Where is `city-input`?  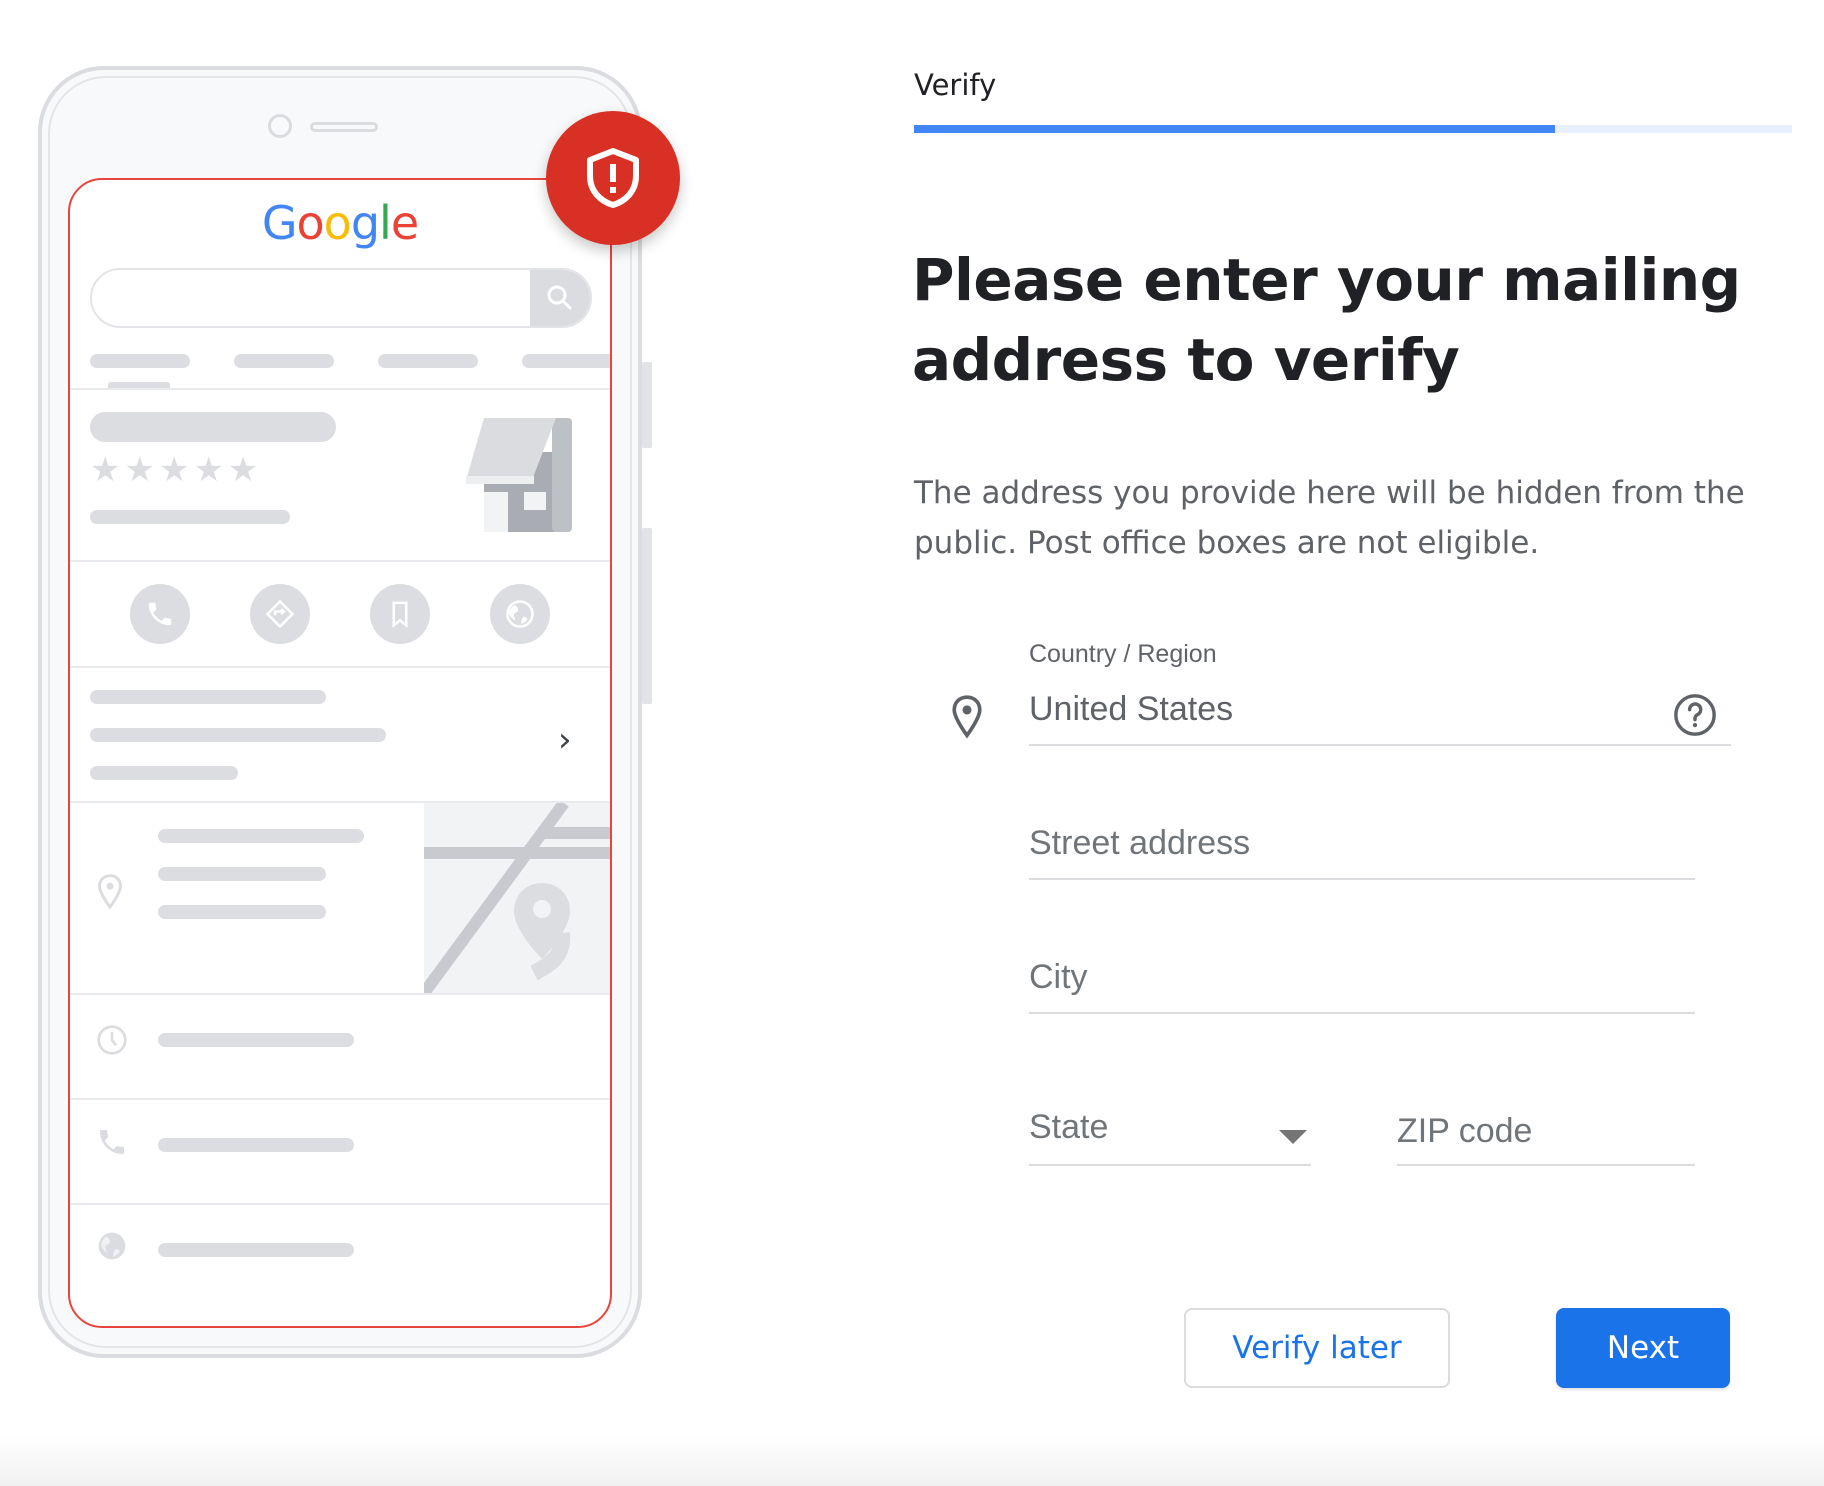 city-input is located at coordinates (1362, 977).